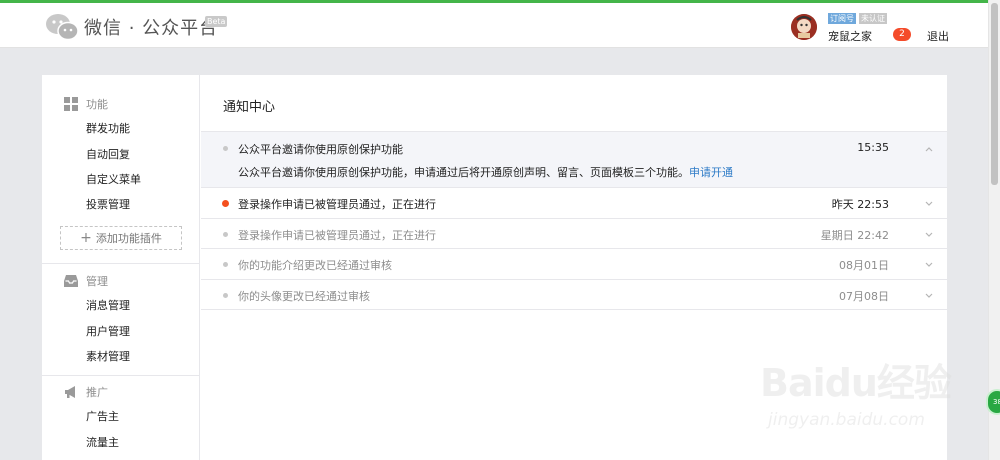  What do you see at coordinates (108, 129) in the screenshot?
I see `sidebar-item-mass-send: 群发功能` at bounding box center [108, 129].